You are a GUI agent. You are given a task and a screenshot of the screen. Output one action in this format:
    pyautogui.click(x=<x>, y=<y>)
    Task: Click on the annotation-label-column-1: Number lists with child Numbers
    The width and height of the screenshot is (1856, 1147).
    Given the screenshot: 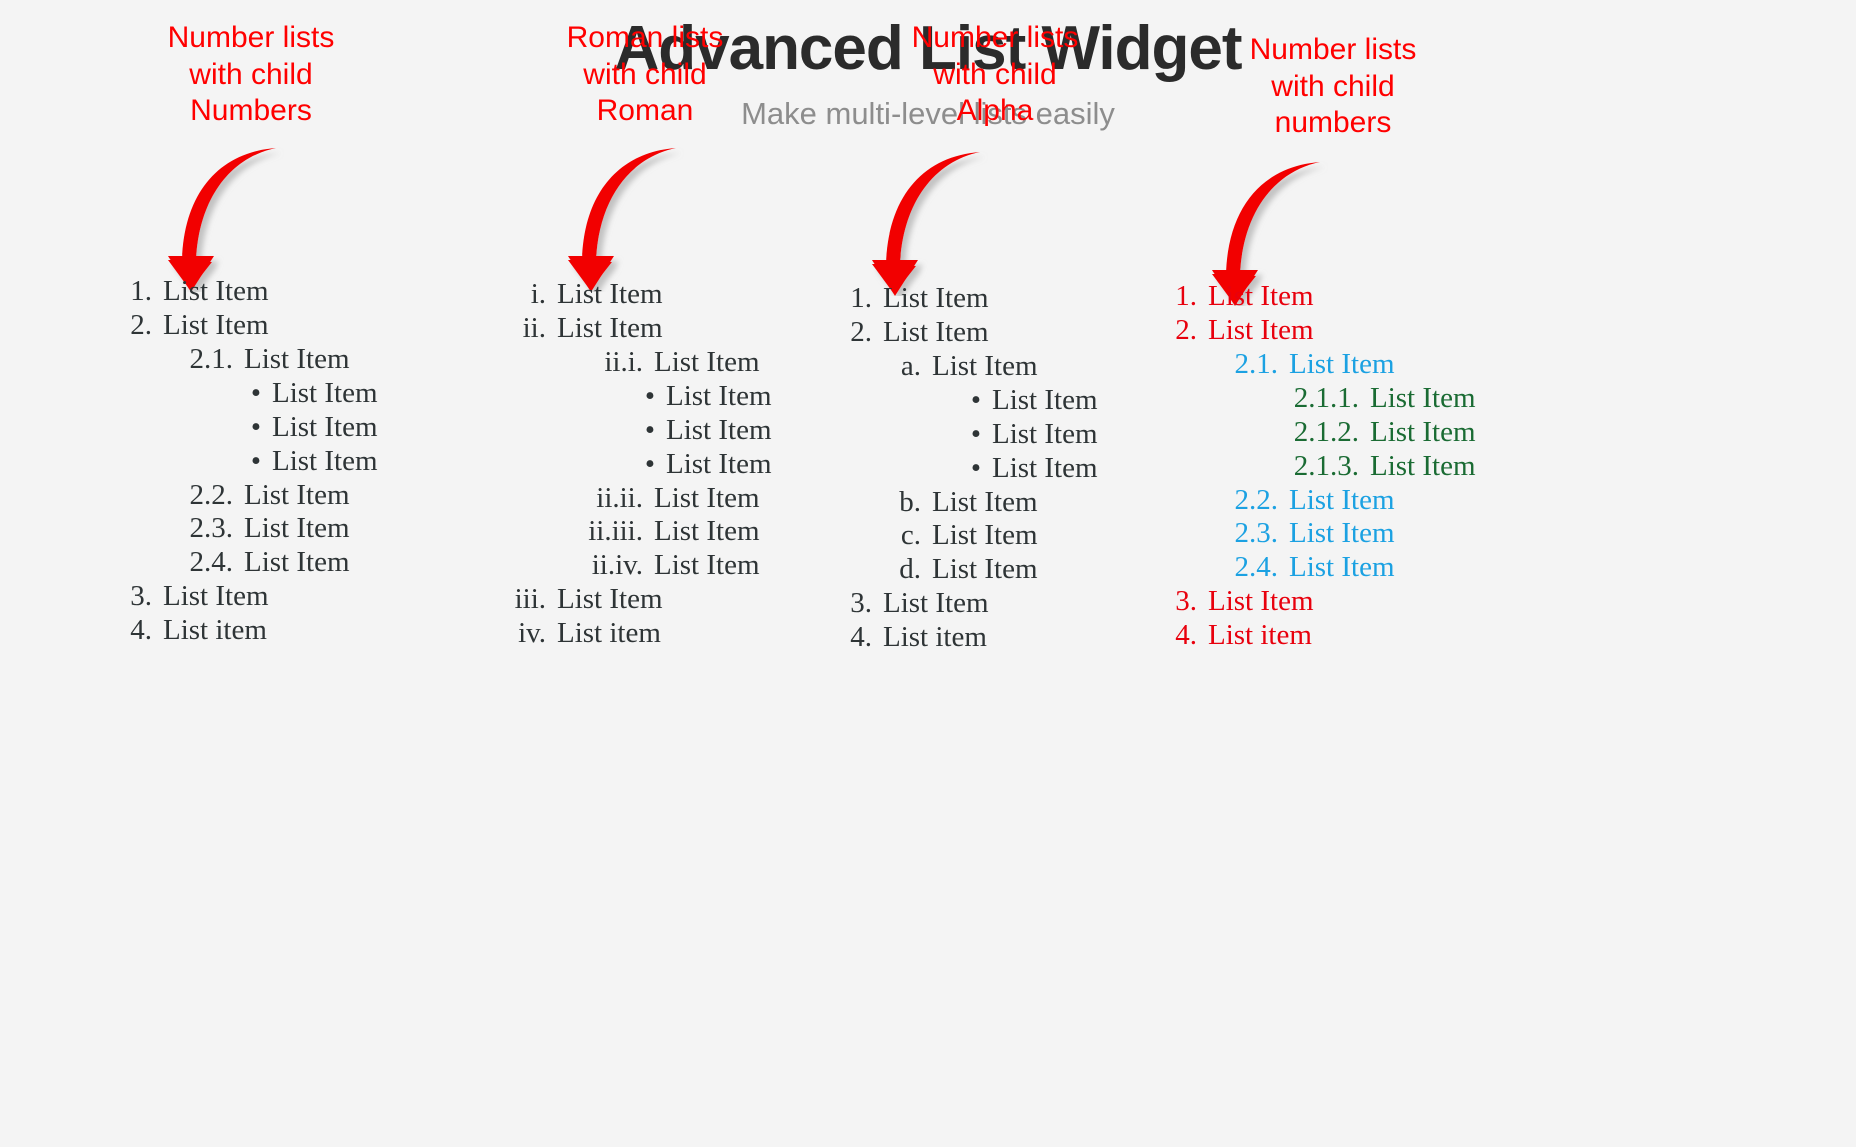 What is the action you would take?
    pyautogui.click(x=251, y=74)
    